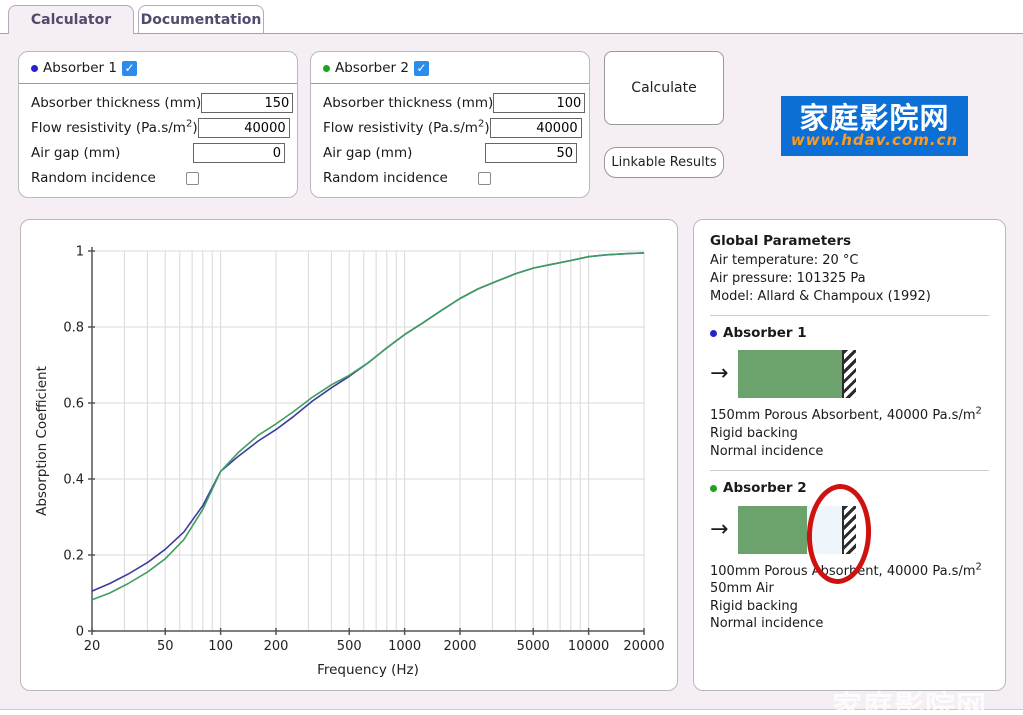 This screenshot has width=1023, height=715. I want to click on hdav-watermark-url: www.hdav.com.cn, so click(874, 140).